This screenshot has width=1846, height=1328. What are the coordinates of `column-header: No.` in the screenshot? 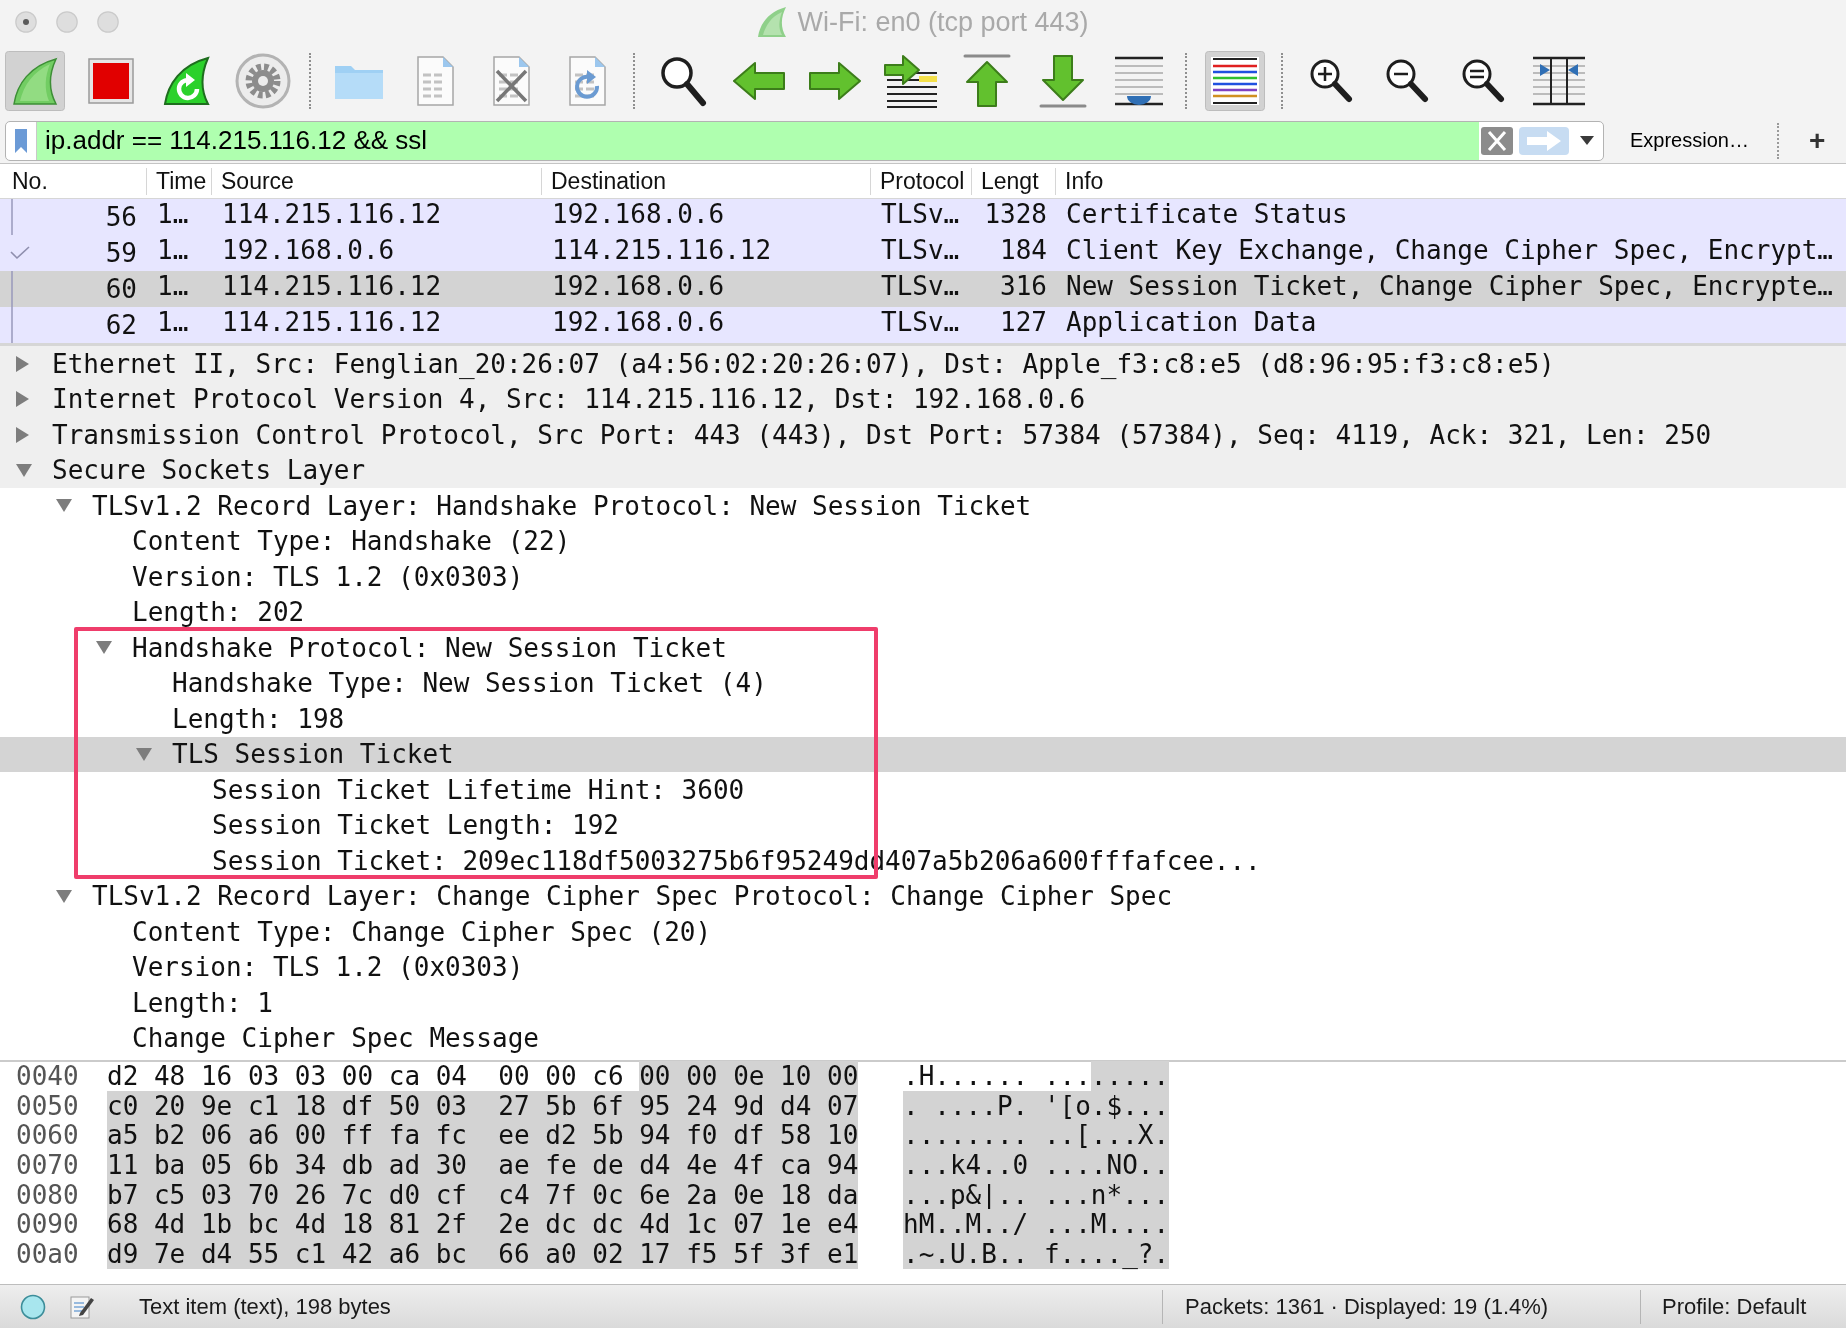 It's located at (73, 181).